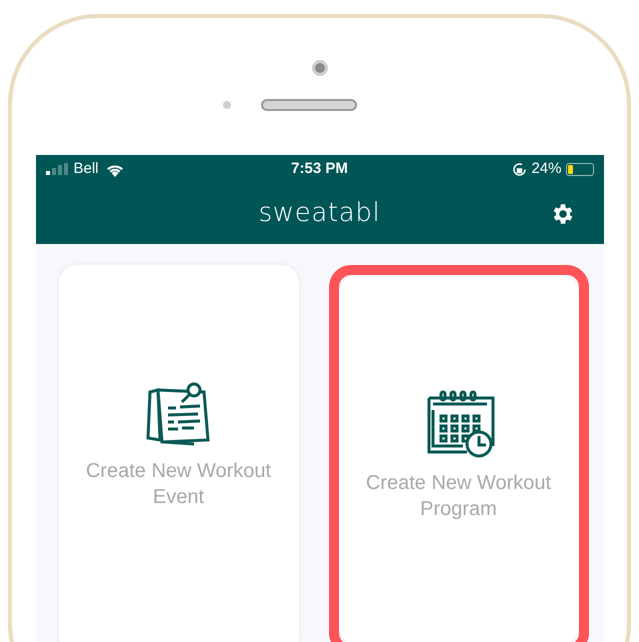 The image size is (639, 642). Describe the element at coordinates (319, 213) in the screenshot. I see `app-title: sweatabl` at that location.